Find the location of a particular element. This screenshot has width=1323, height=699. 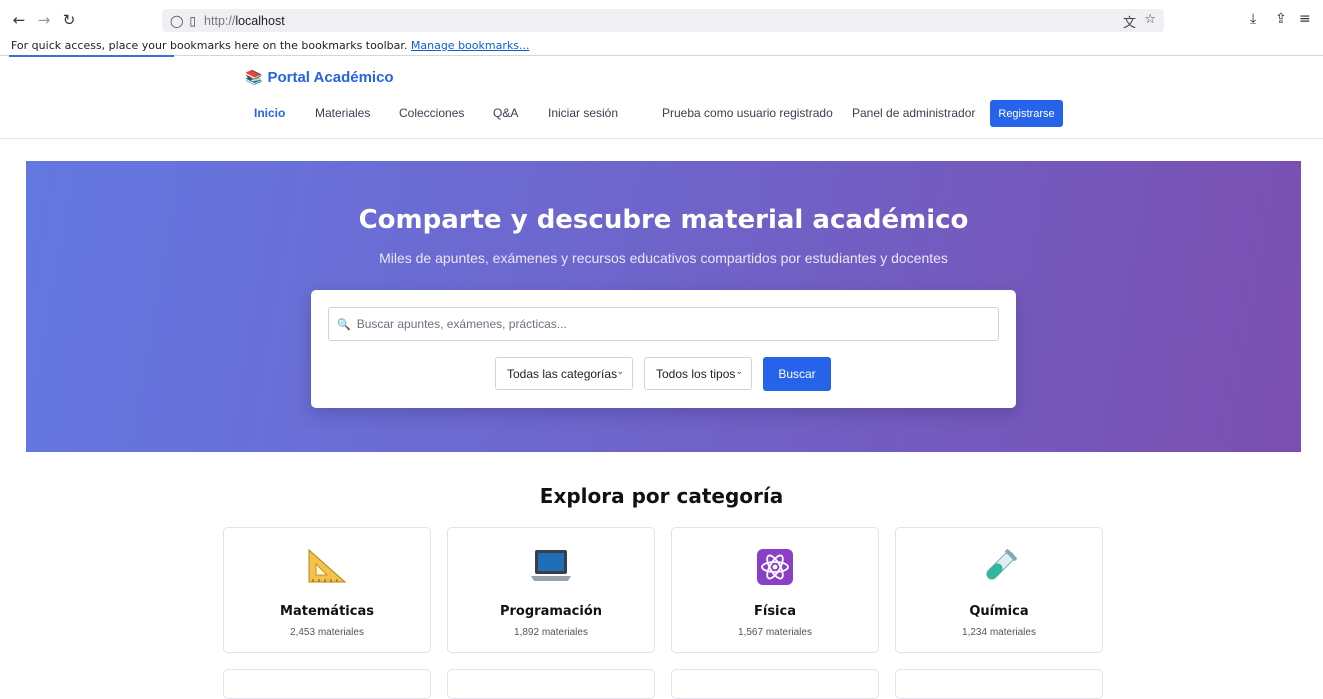

download-icon: ⤓ is located at coordinates (1253, 19).